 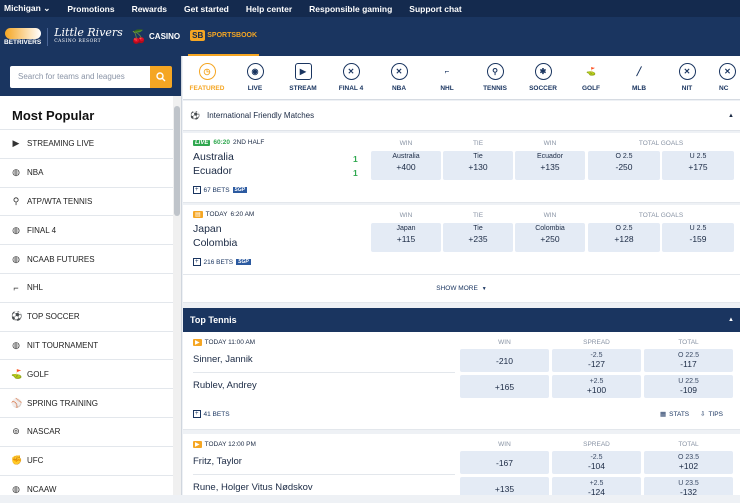 What do you see at coordinates (221, 142) in the screenshot?
I see `match-clock: 60:20` at bounding box center [221, 142].